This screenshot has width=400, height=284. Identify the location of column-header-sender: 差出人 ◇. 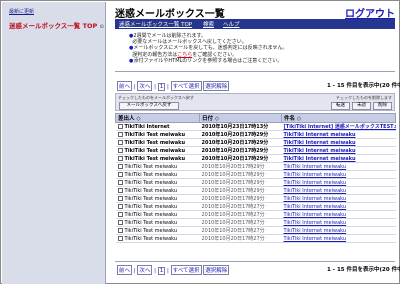
(157, 118).